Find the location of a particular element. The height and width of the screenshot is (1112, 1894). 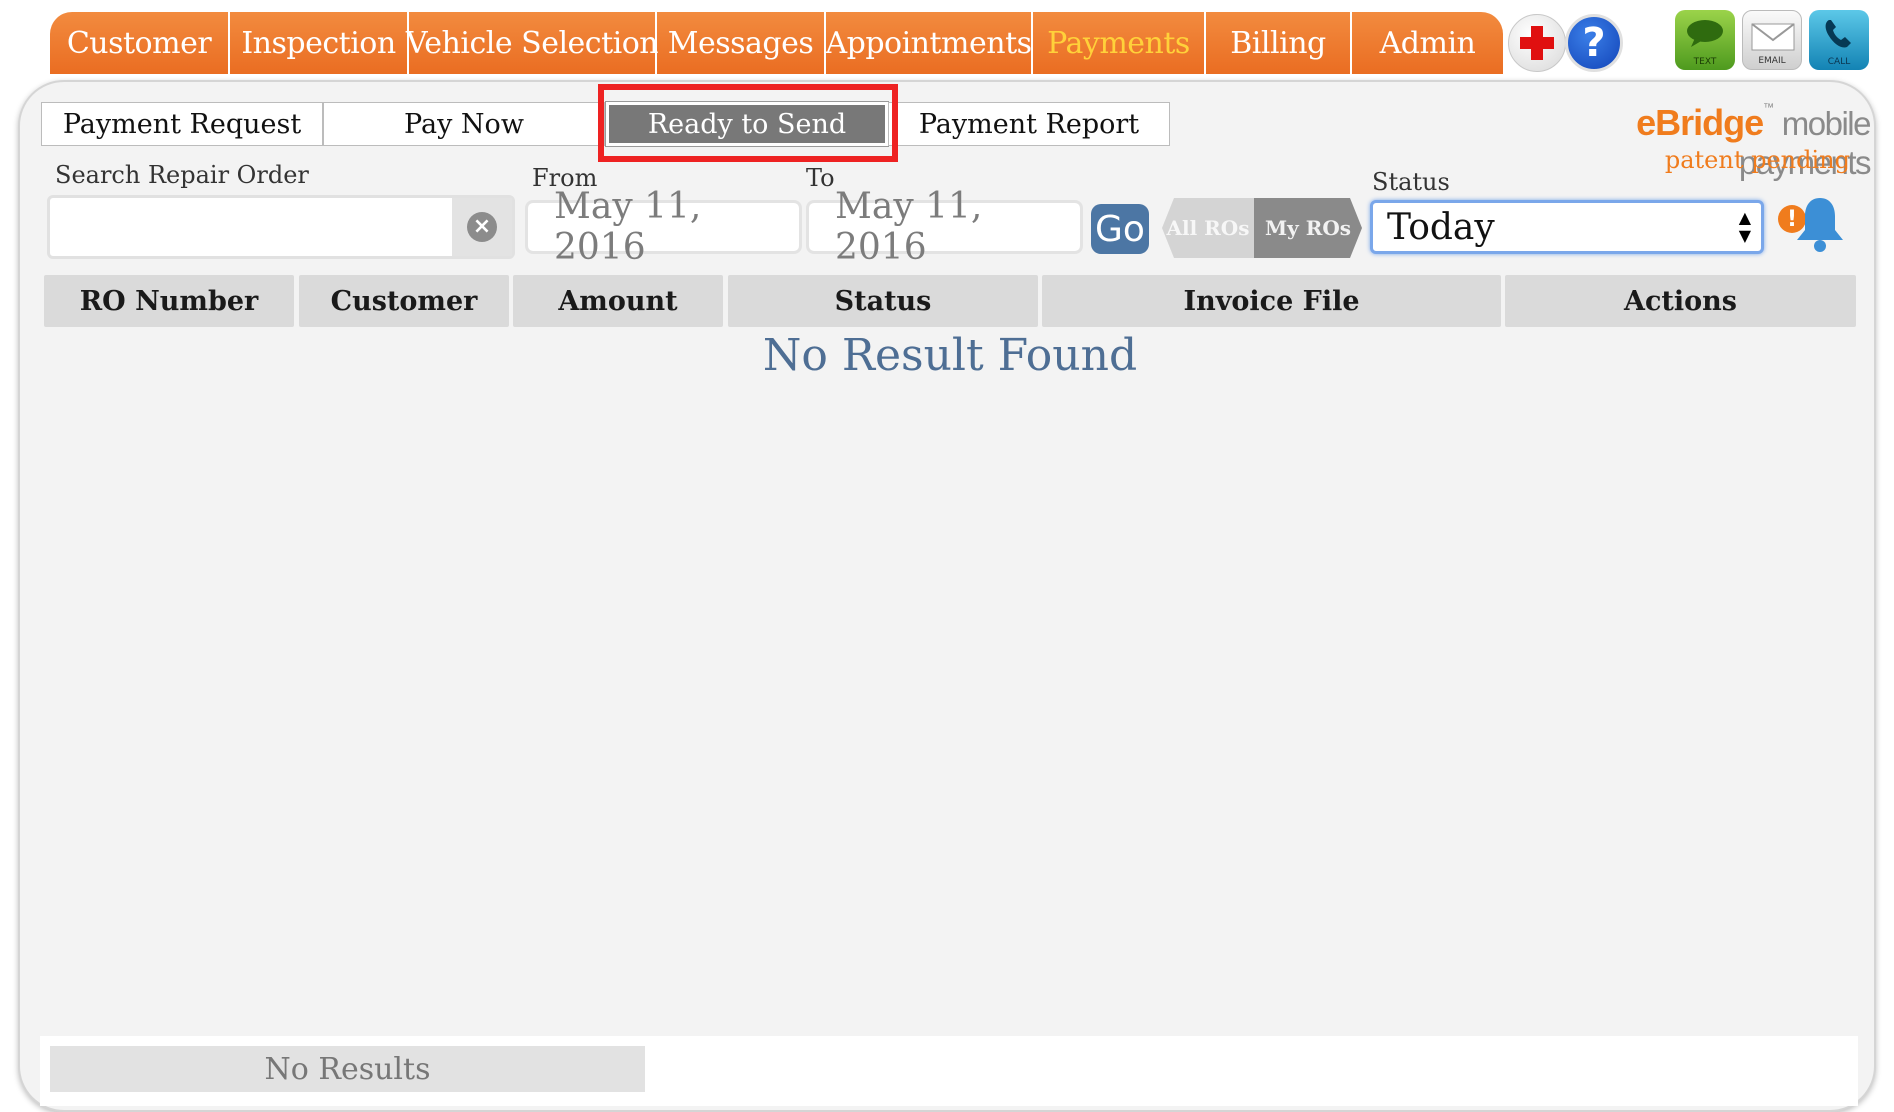

search-clear-button: × is located at coordinates (482, 227).